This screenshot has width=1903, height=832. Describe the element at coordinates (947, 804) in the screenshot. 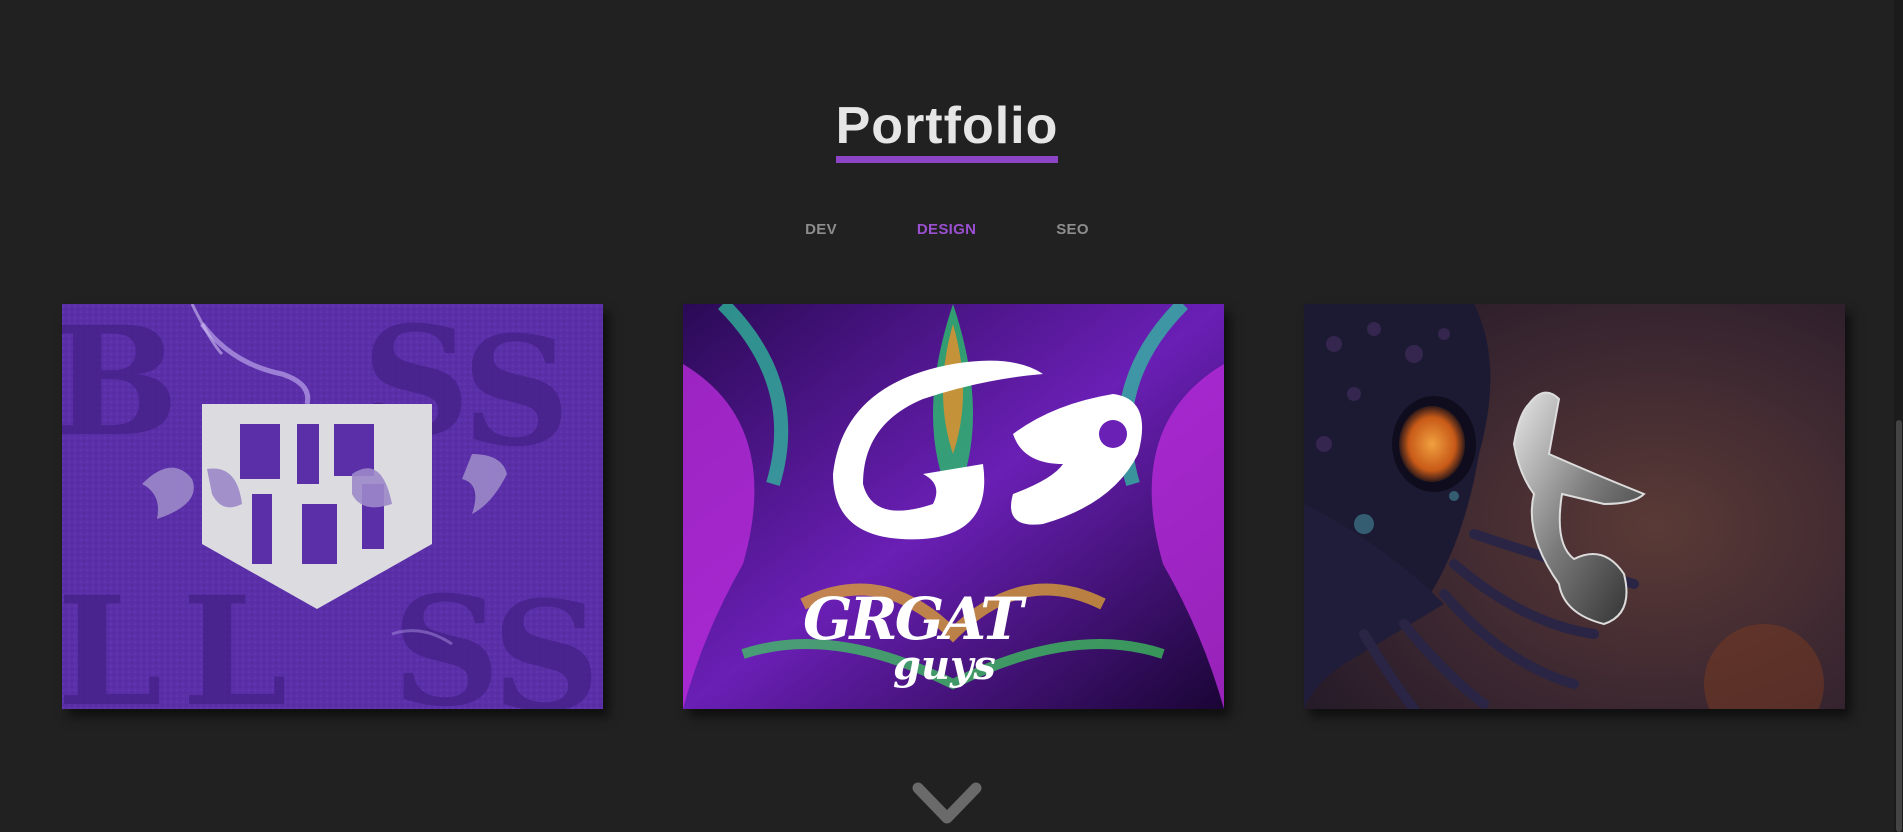

I see `chevron-down-icon` at that location.